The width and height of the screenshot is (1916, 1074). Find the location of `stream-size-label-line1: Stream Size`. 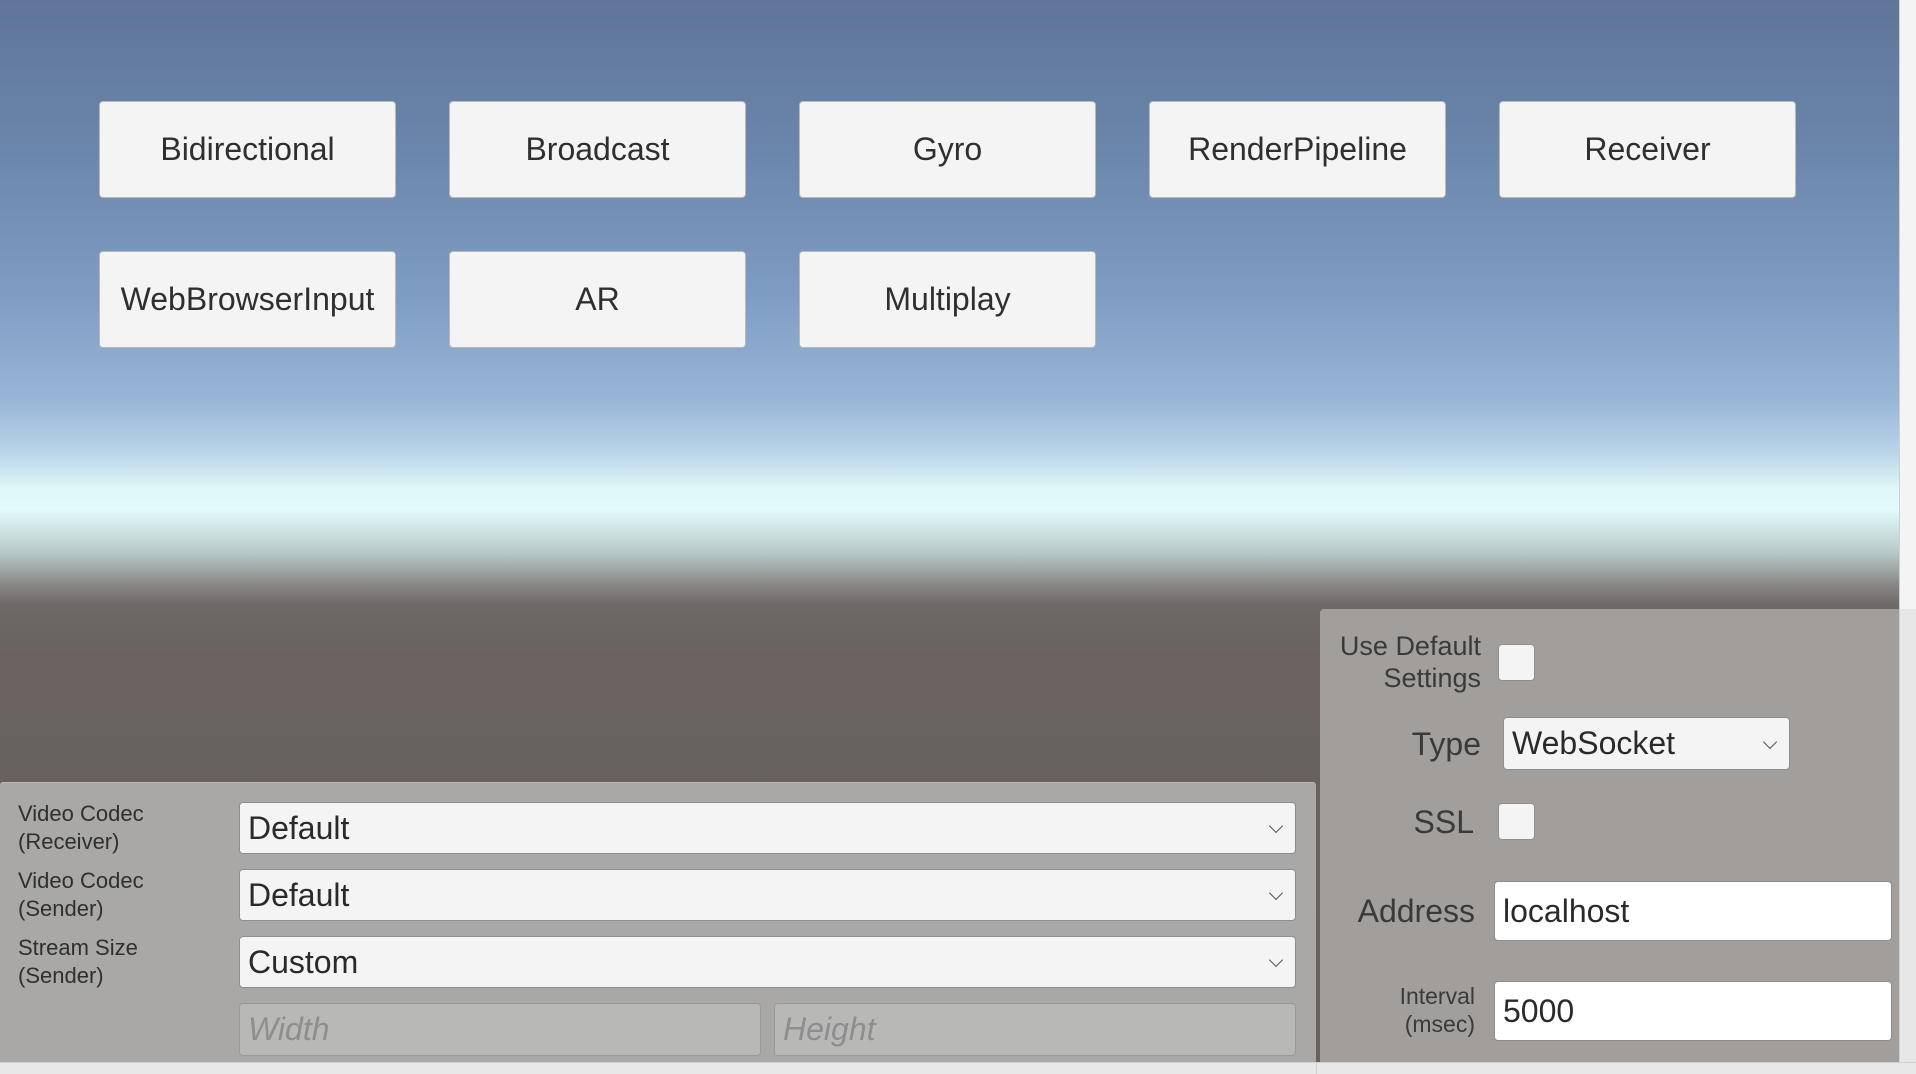

stream-size-label-line1: Stream Size is located at coordinates (78, 947).